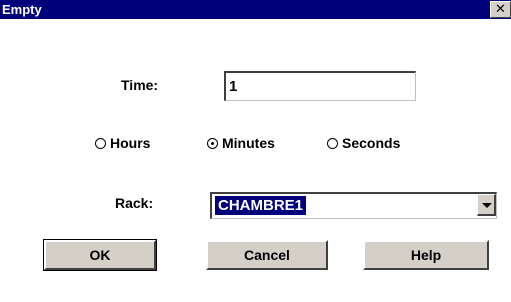 This screenshot has height=302, width=511. Describe the element at coordinates (486, 205) in the screenshot. I see `dropdown-arrow-icon` at that location.